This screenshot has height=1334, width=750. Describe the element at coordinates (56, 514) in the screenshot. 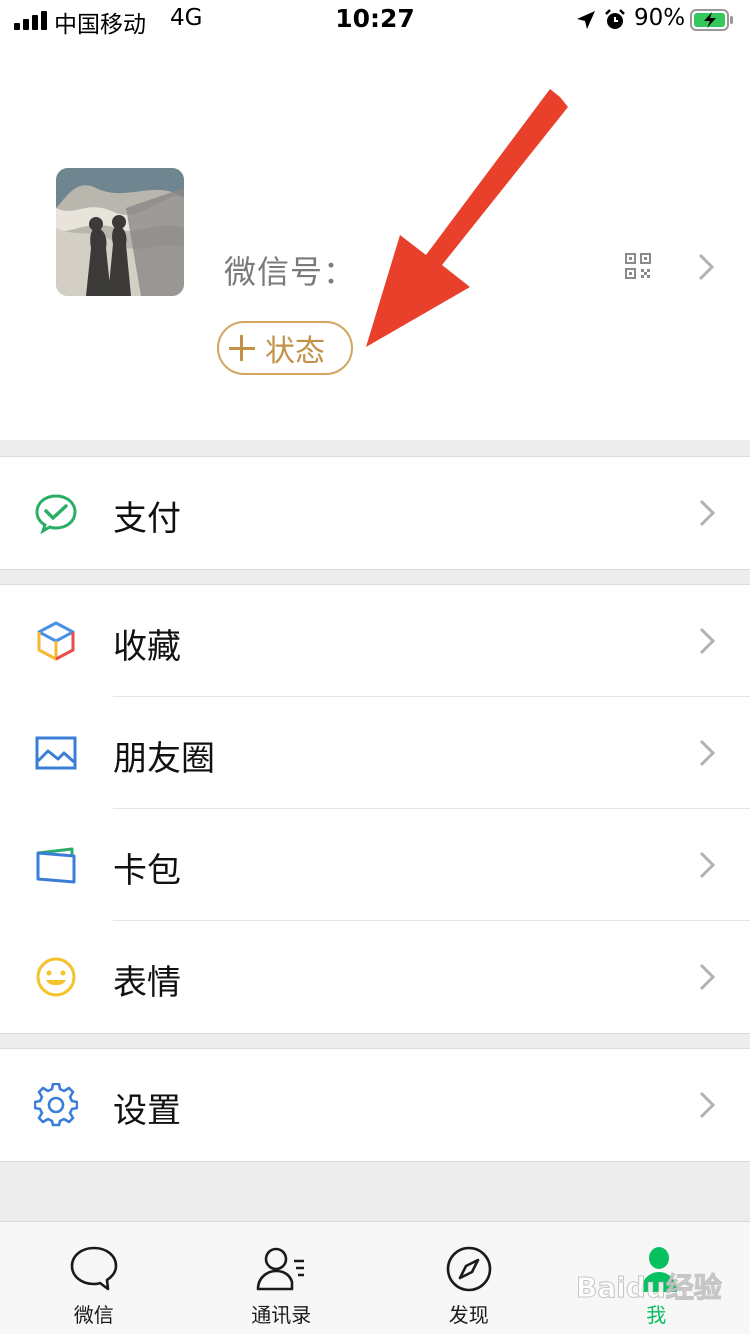

I see `pay-icon` at that location.